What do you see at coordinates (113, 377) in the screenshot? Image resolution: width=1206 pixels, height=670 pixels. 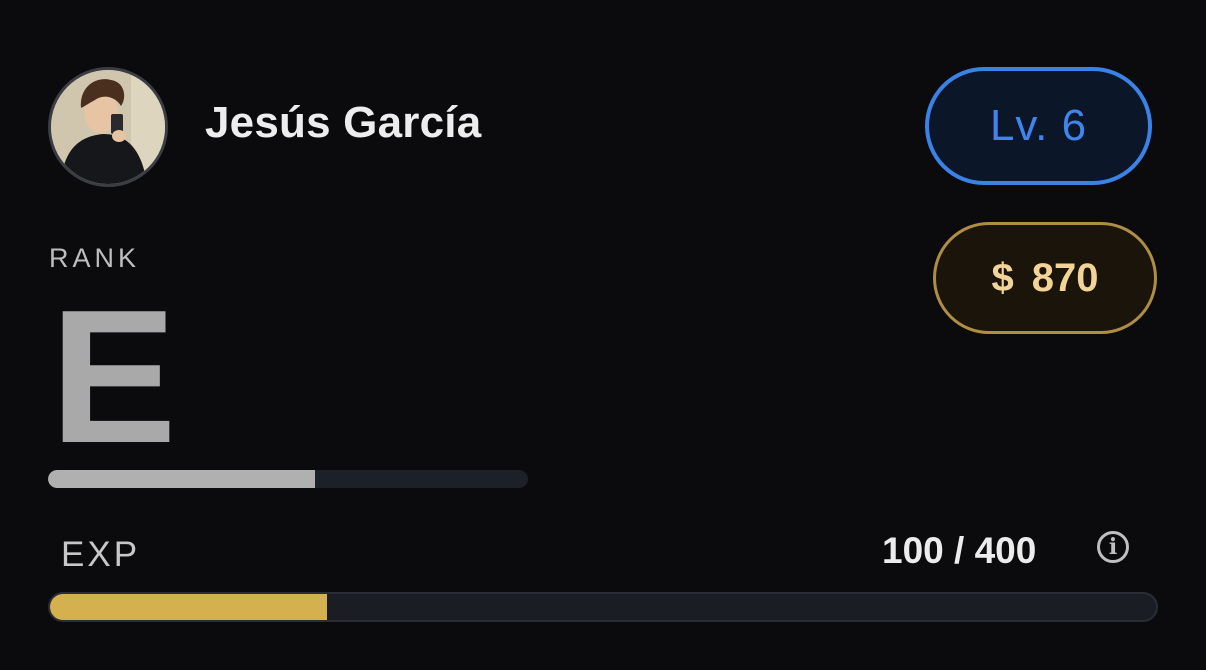 I see `rank-value: E` at bounding box center [113, 377].